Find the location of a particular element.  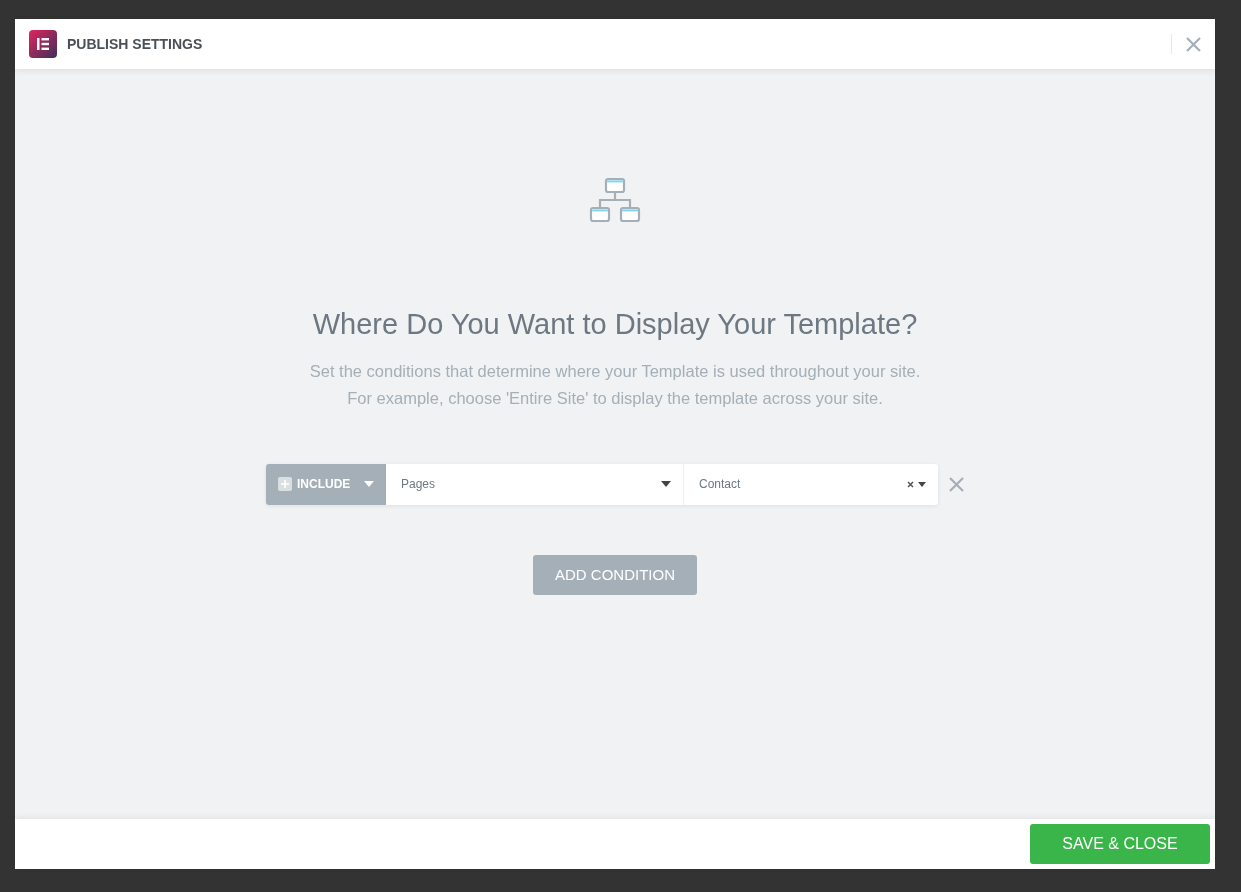

condition-type-select: INCLUDE is located at coordinates (326, 484).